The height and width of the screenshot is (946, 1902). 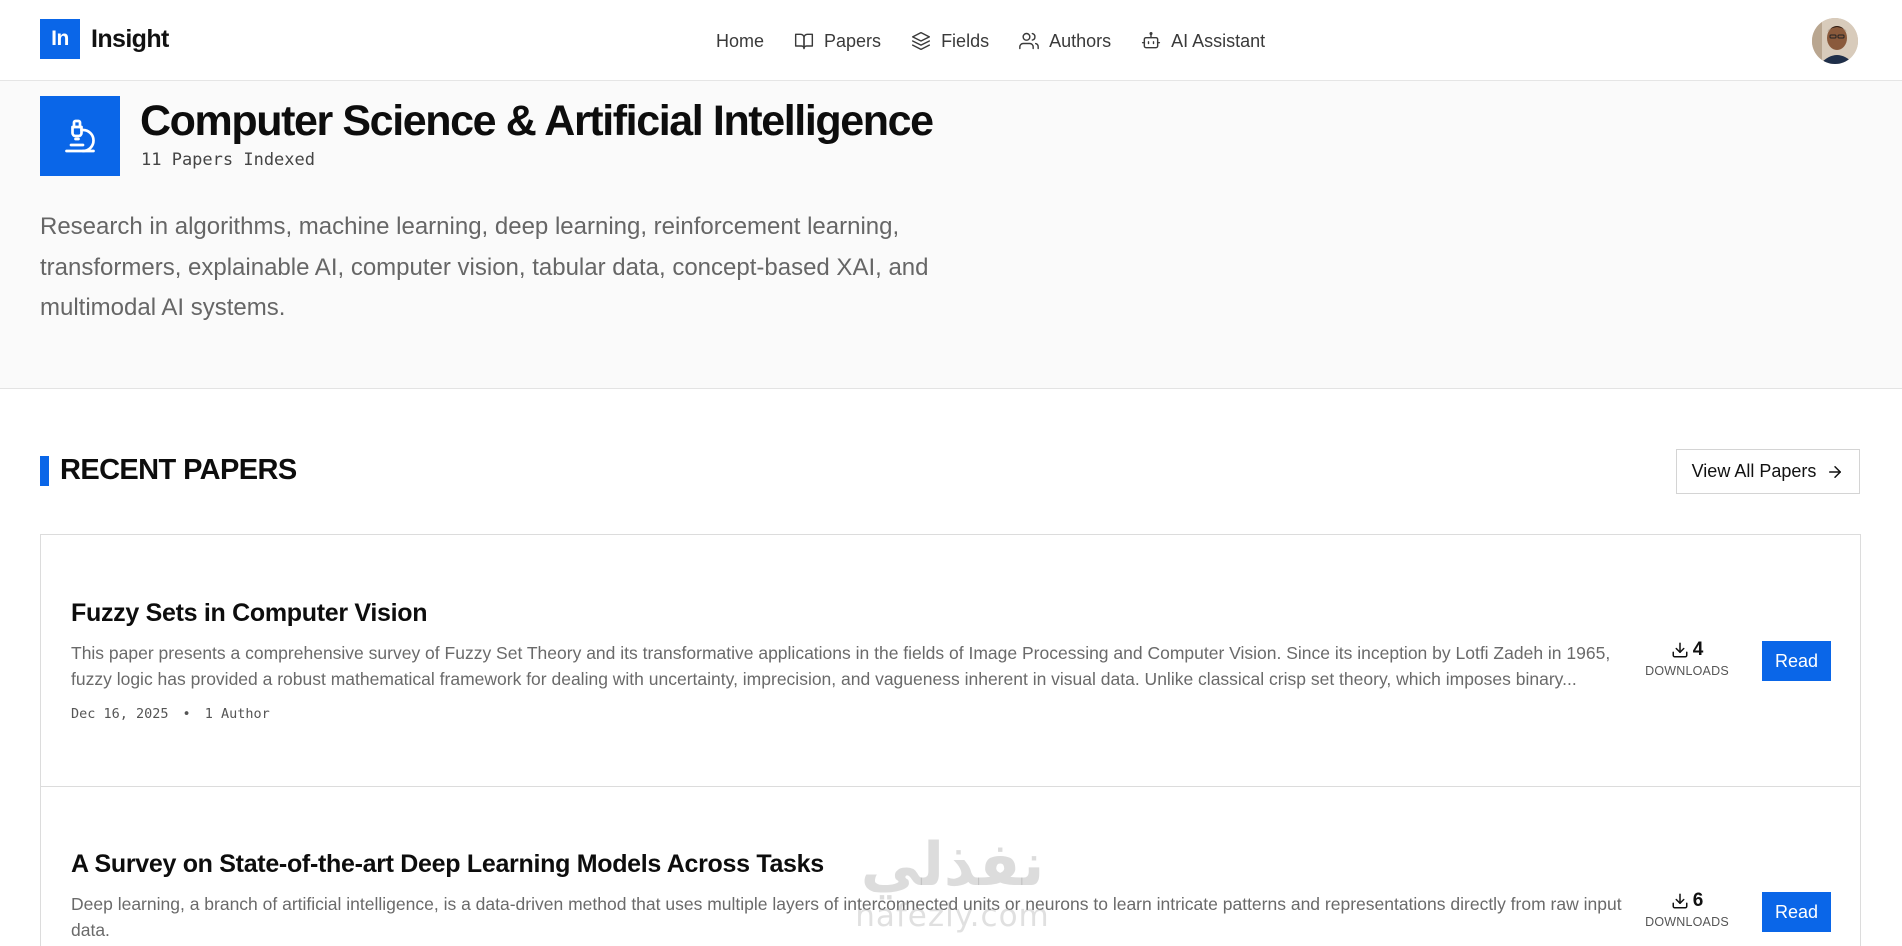 I want to click on download-stats: 6 DOWNLOADS, so click(x=1687, y=909).